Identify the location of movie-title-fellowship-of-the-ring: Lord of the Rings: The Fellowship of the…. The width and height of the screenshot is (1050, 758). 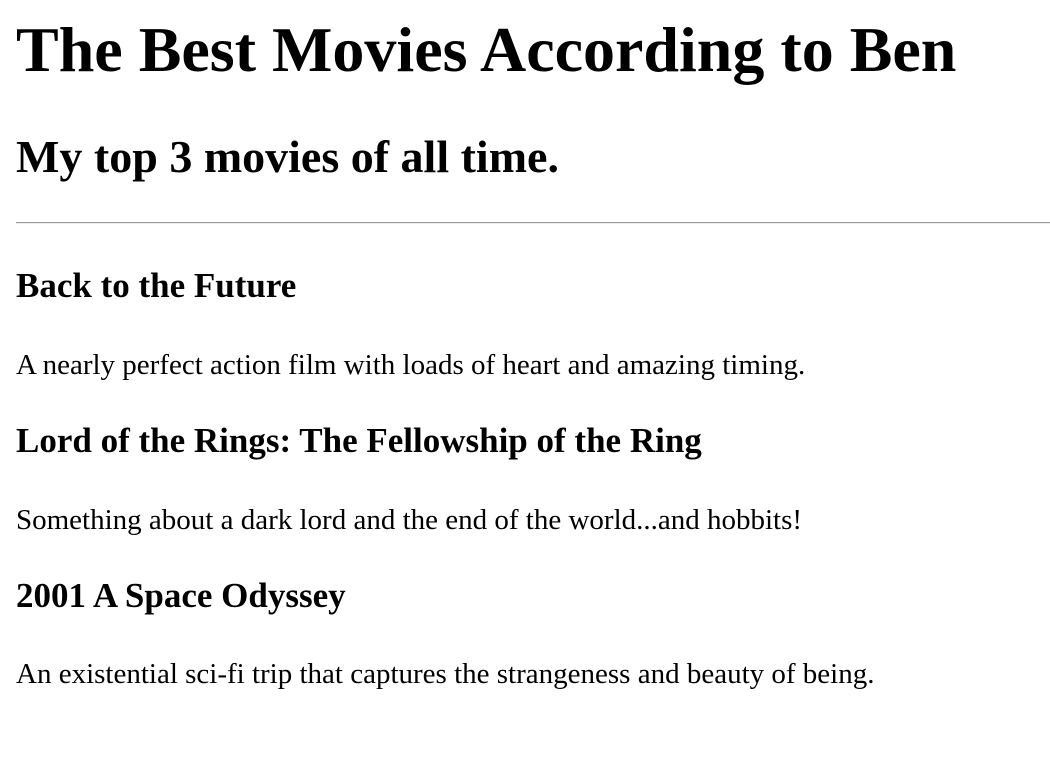
(359, 440).